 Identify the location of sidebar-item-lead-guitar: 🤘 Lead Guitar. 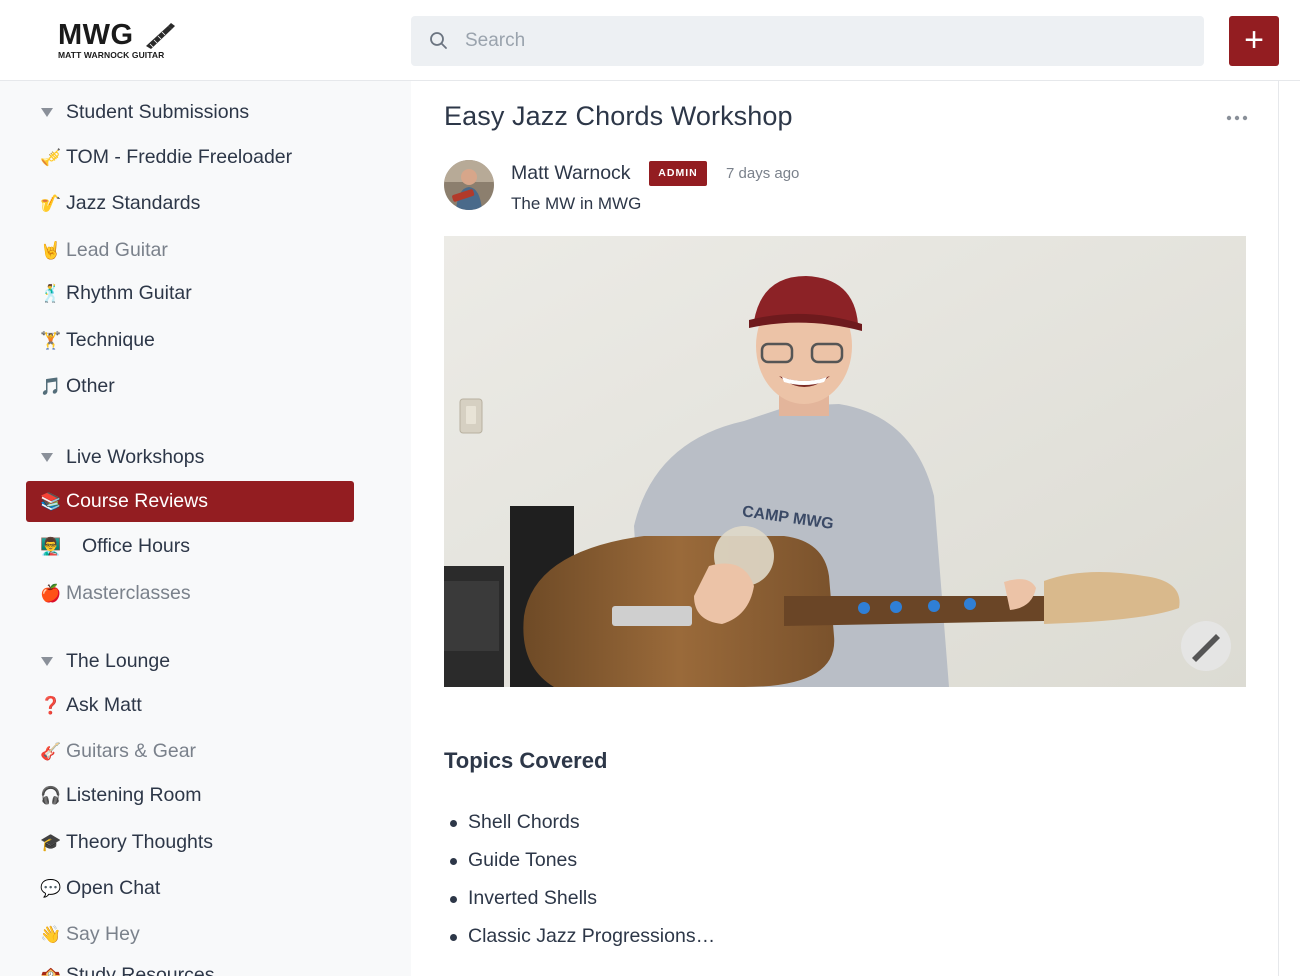
(190, 250).